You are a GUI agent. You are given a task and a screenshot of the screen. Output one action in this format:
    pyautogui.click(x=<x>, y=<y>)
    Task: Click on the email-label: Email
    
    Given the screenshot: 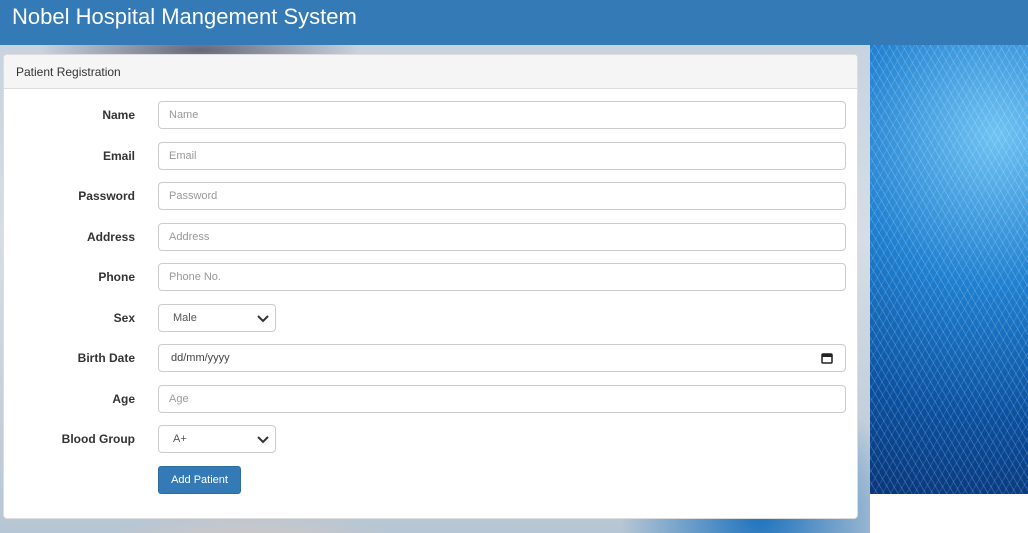 What is the action you would take?
    pyautogui.click(x=118, y=156)
    